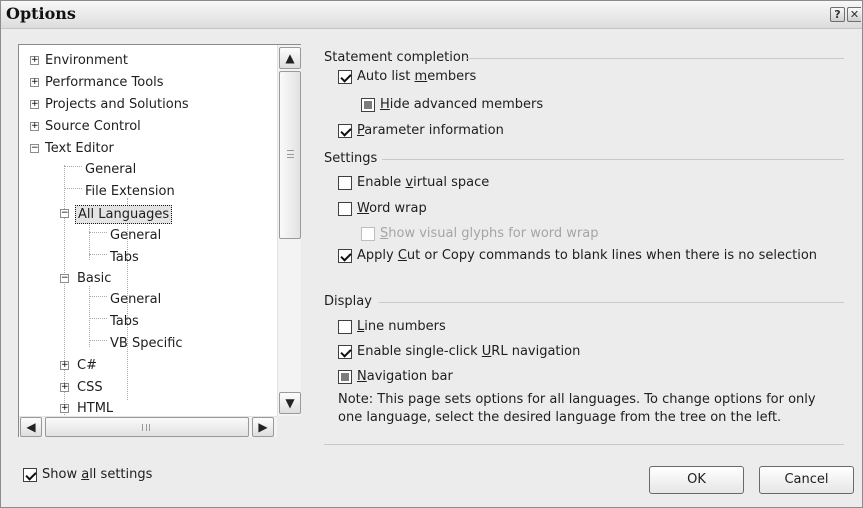 The image size is (863, 508). Describe the element at coordinates (97, 475) in the screenshot. I see `show-all-settings-label: Show all settings` at that location.